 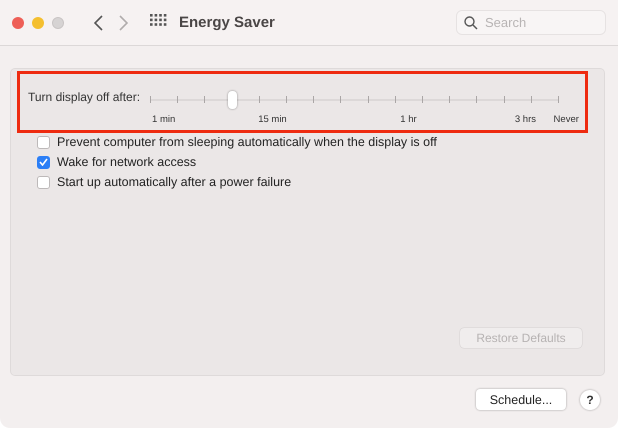 I want to click on back-icon, so click(x=98, y=22).